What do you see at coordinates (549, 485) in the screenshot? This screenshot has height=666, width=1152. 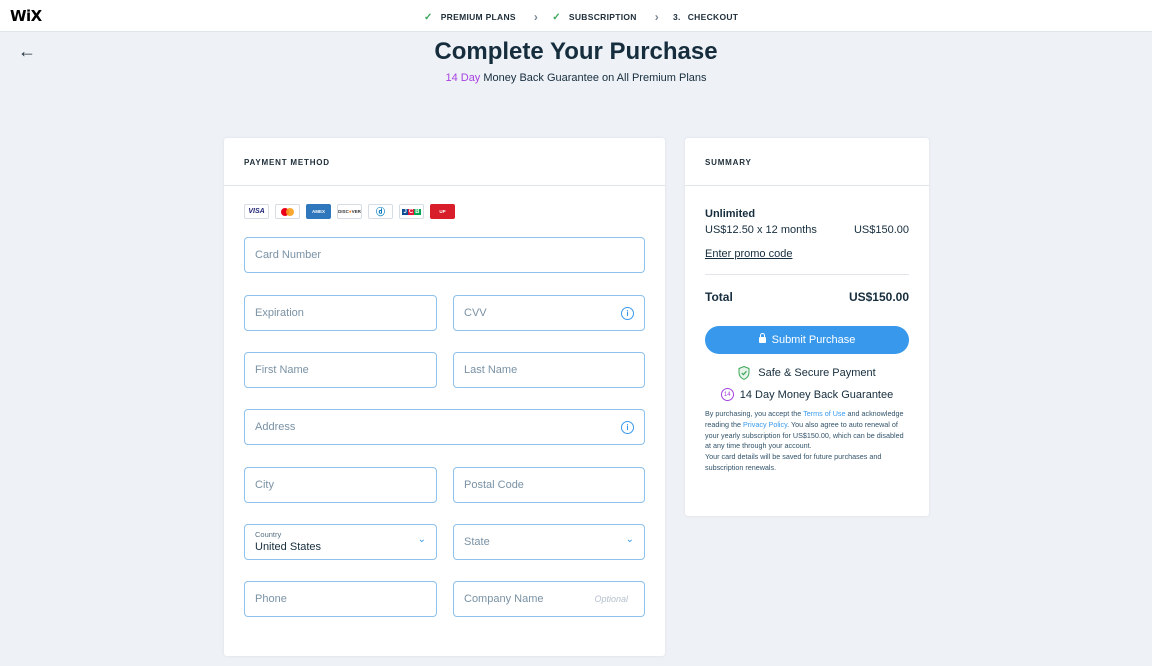 I see `postal-code-field: Postal Code` at bounding box center [549, 485].